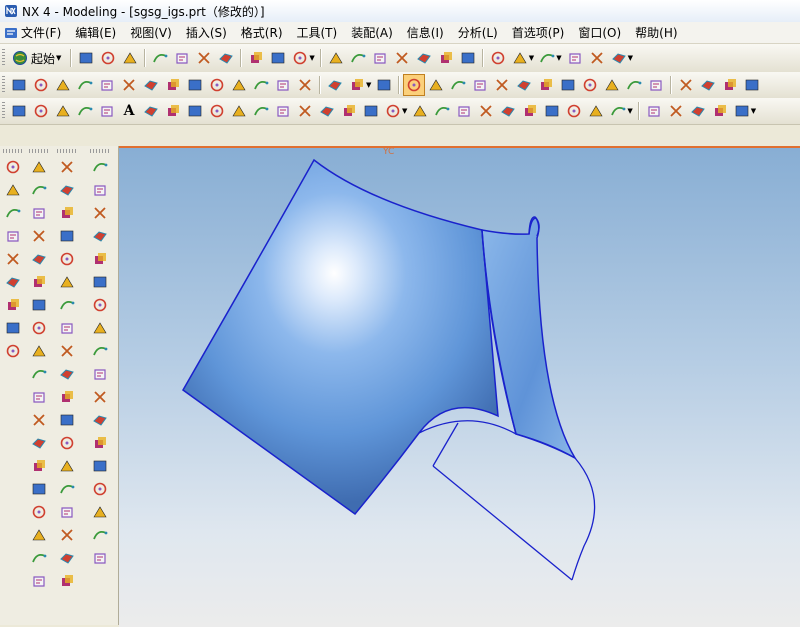 Image resolution: width=800 pixels, height=627 pixels. I want to click on menu-view: 视图(V), so click(151, 32).